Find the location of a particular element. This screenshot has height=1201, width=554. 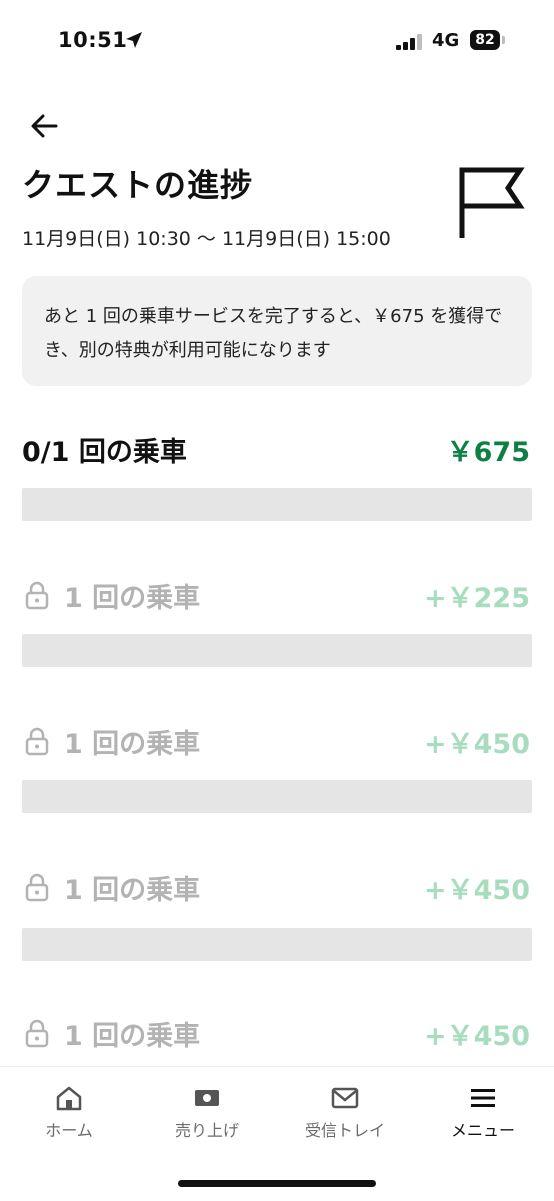

nav-earnings: 売り上げ is located at coordinates (207, 1117).